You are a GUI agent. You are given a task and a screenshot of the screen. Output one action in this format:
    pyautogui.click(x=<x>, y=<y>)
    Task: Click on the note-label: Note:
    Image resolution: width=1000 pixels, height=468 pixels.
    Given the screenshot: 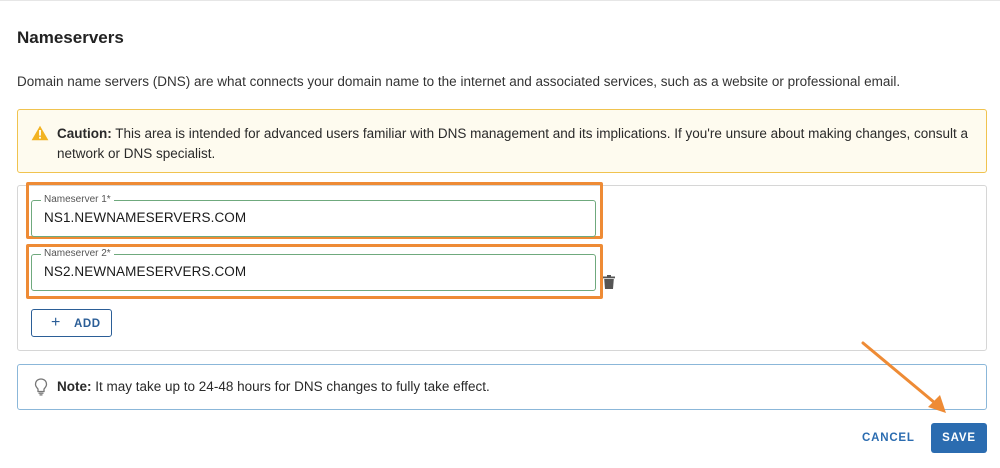 What is the action you would take?
    pyautogui.click(x=74, y=386)
    